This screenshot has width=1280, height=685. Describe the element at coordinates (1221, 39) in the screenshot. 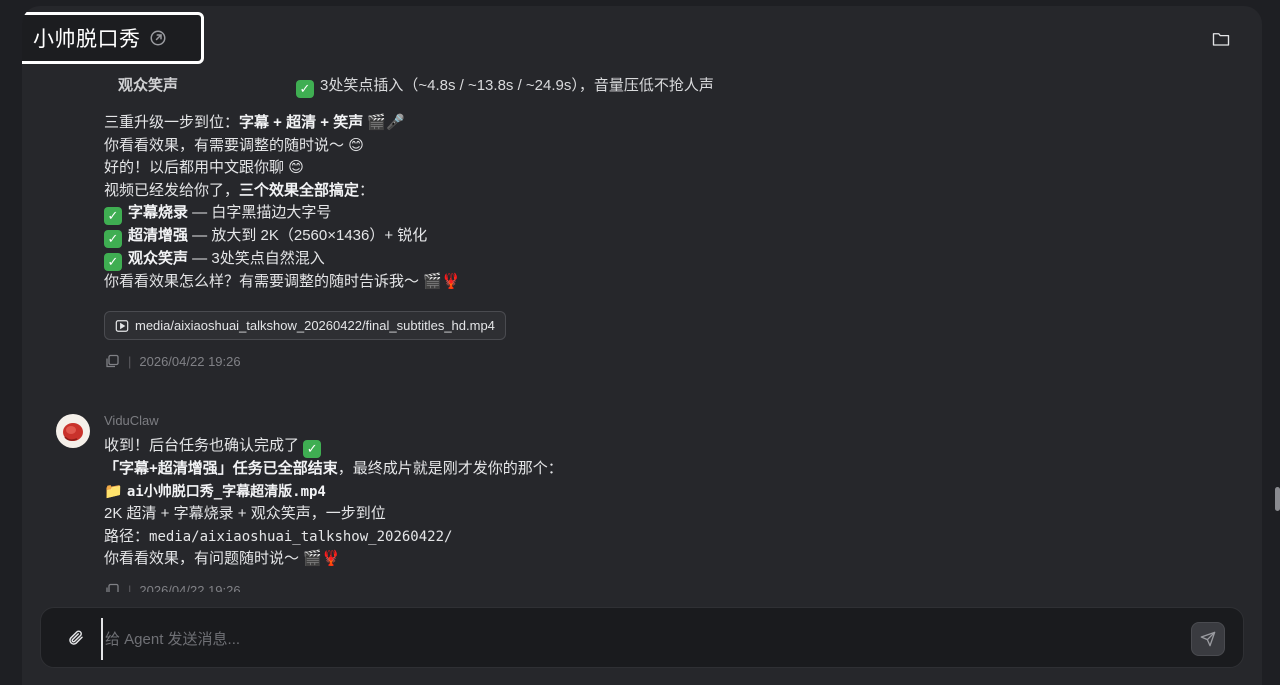

I see `folder-icon` at that location.